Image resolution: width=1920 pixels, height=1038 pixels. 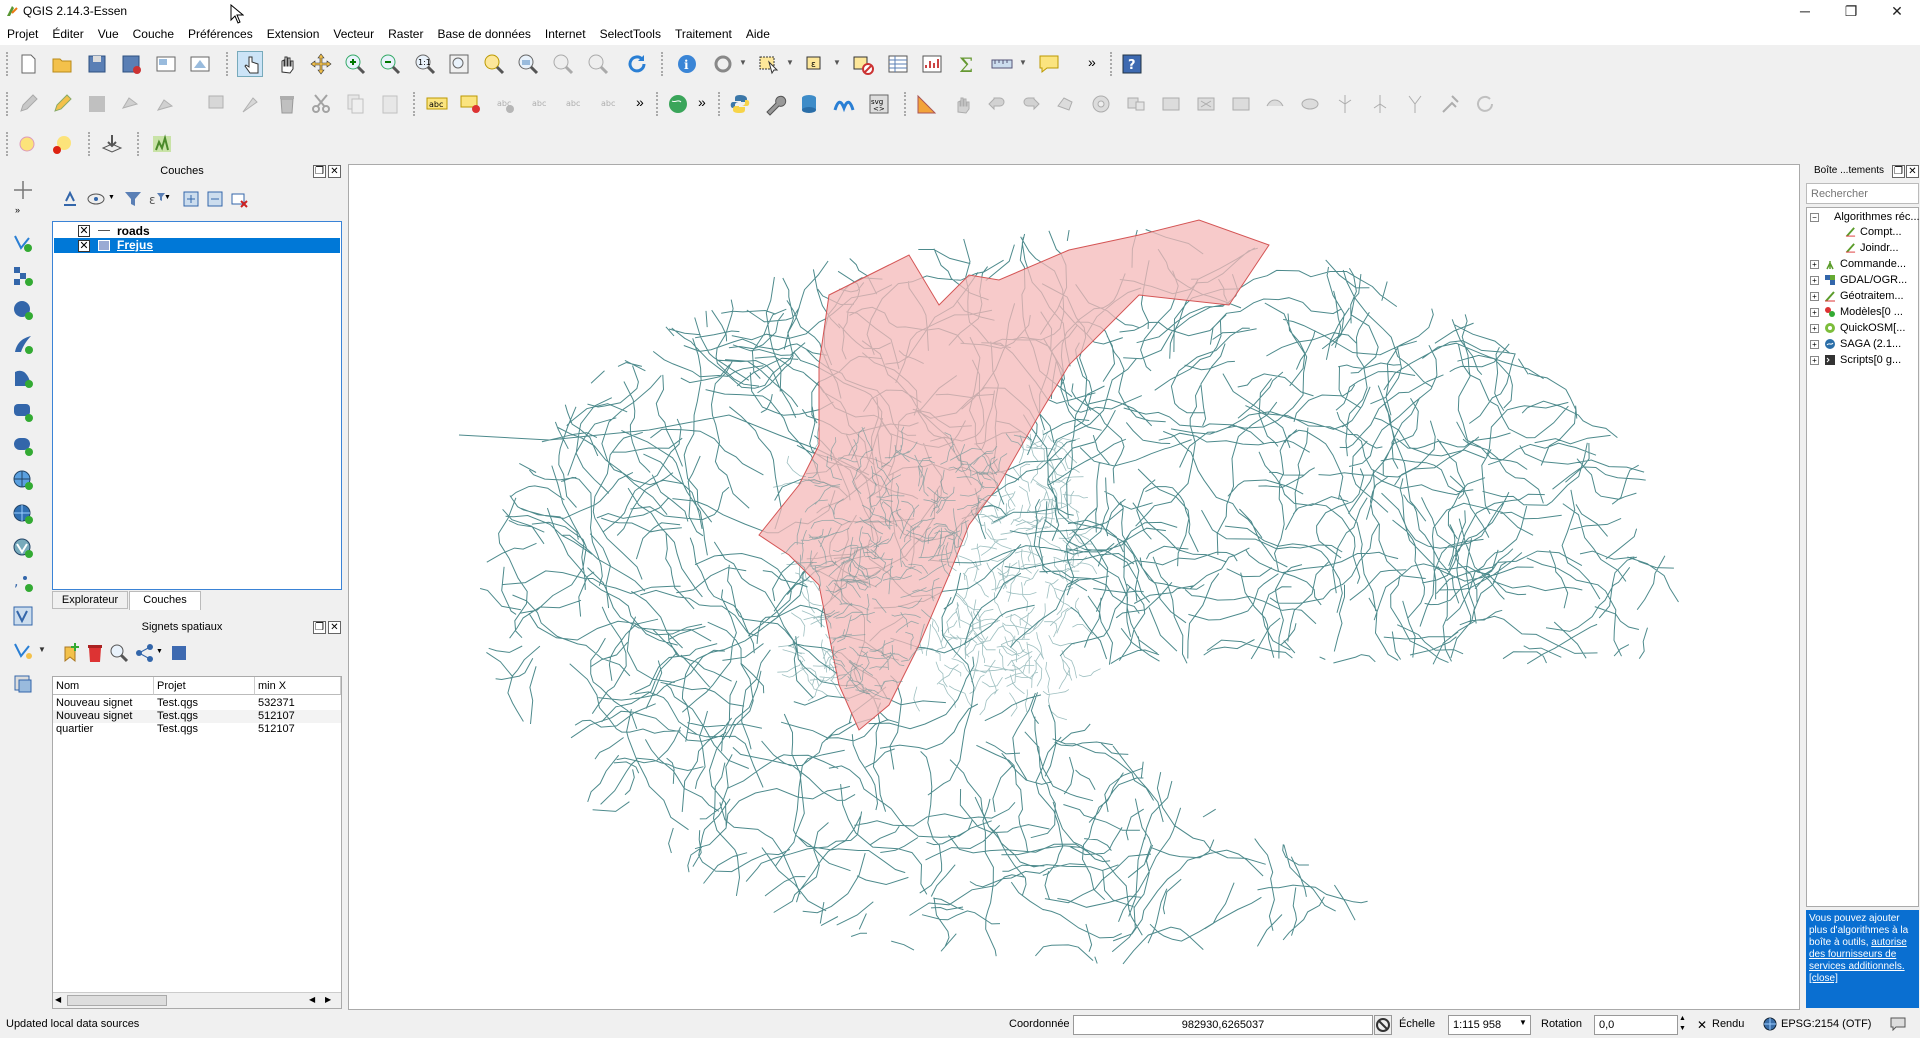 I want to click on column-header-minx: min X, so click(x=298, y=686).